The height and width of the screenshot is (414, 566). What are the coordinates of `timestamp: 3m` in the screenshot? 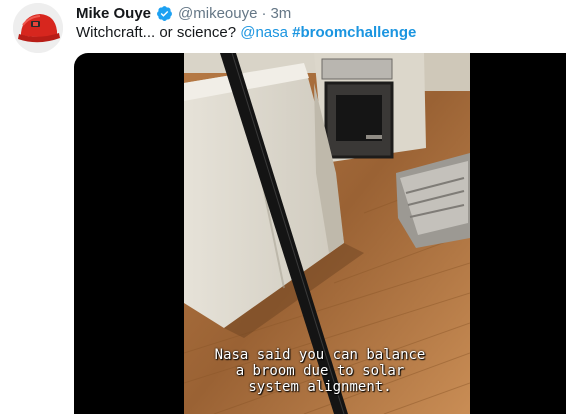 It's located at (280, 13).